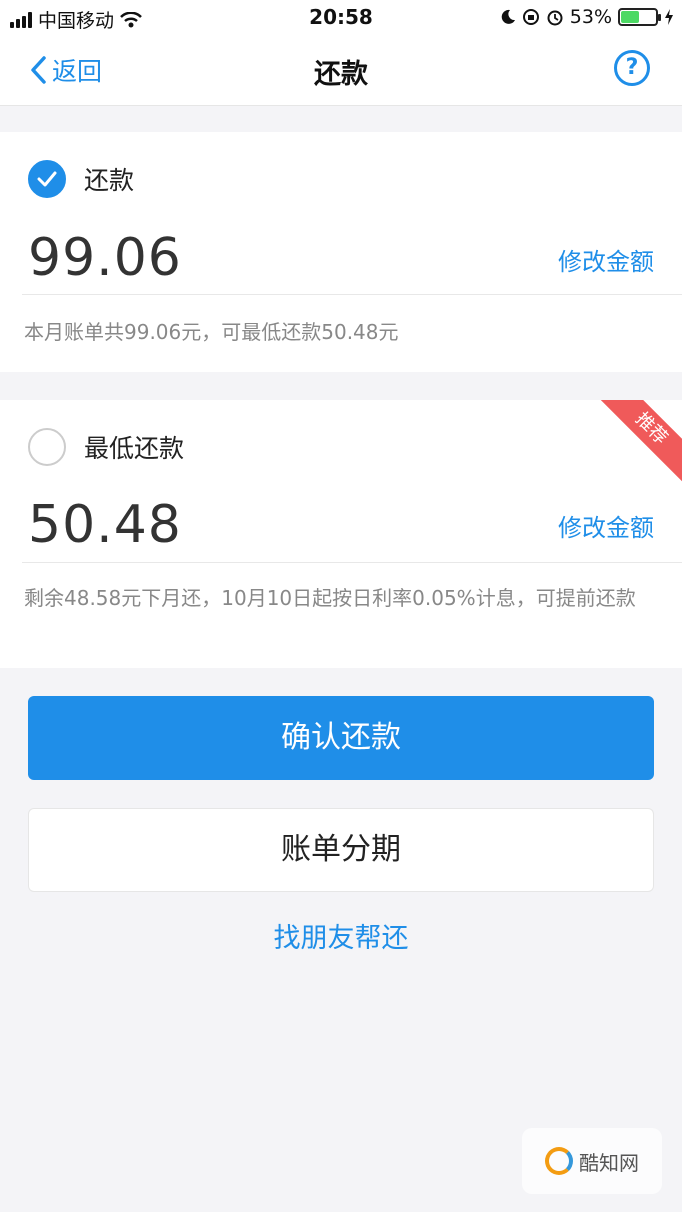  What do you see at coordinates (134, 448) in the screenshot?
I see `option-label: 最低还款` at bounding box center [134, 448].